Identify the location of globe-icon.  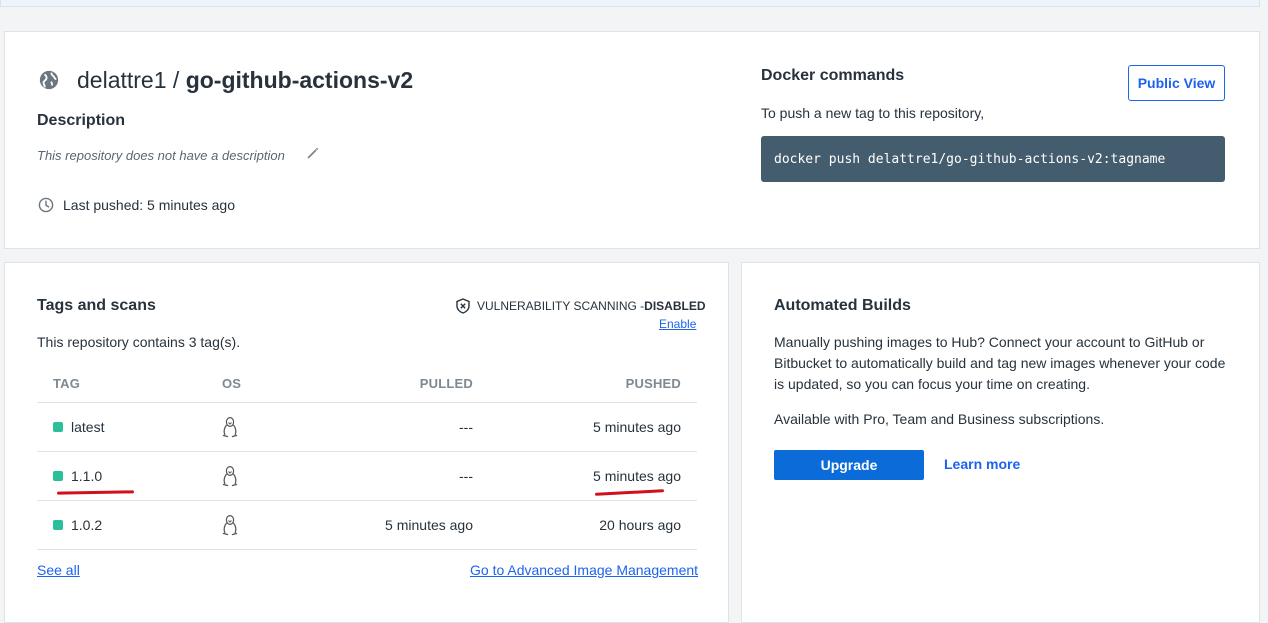
(49, 80).